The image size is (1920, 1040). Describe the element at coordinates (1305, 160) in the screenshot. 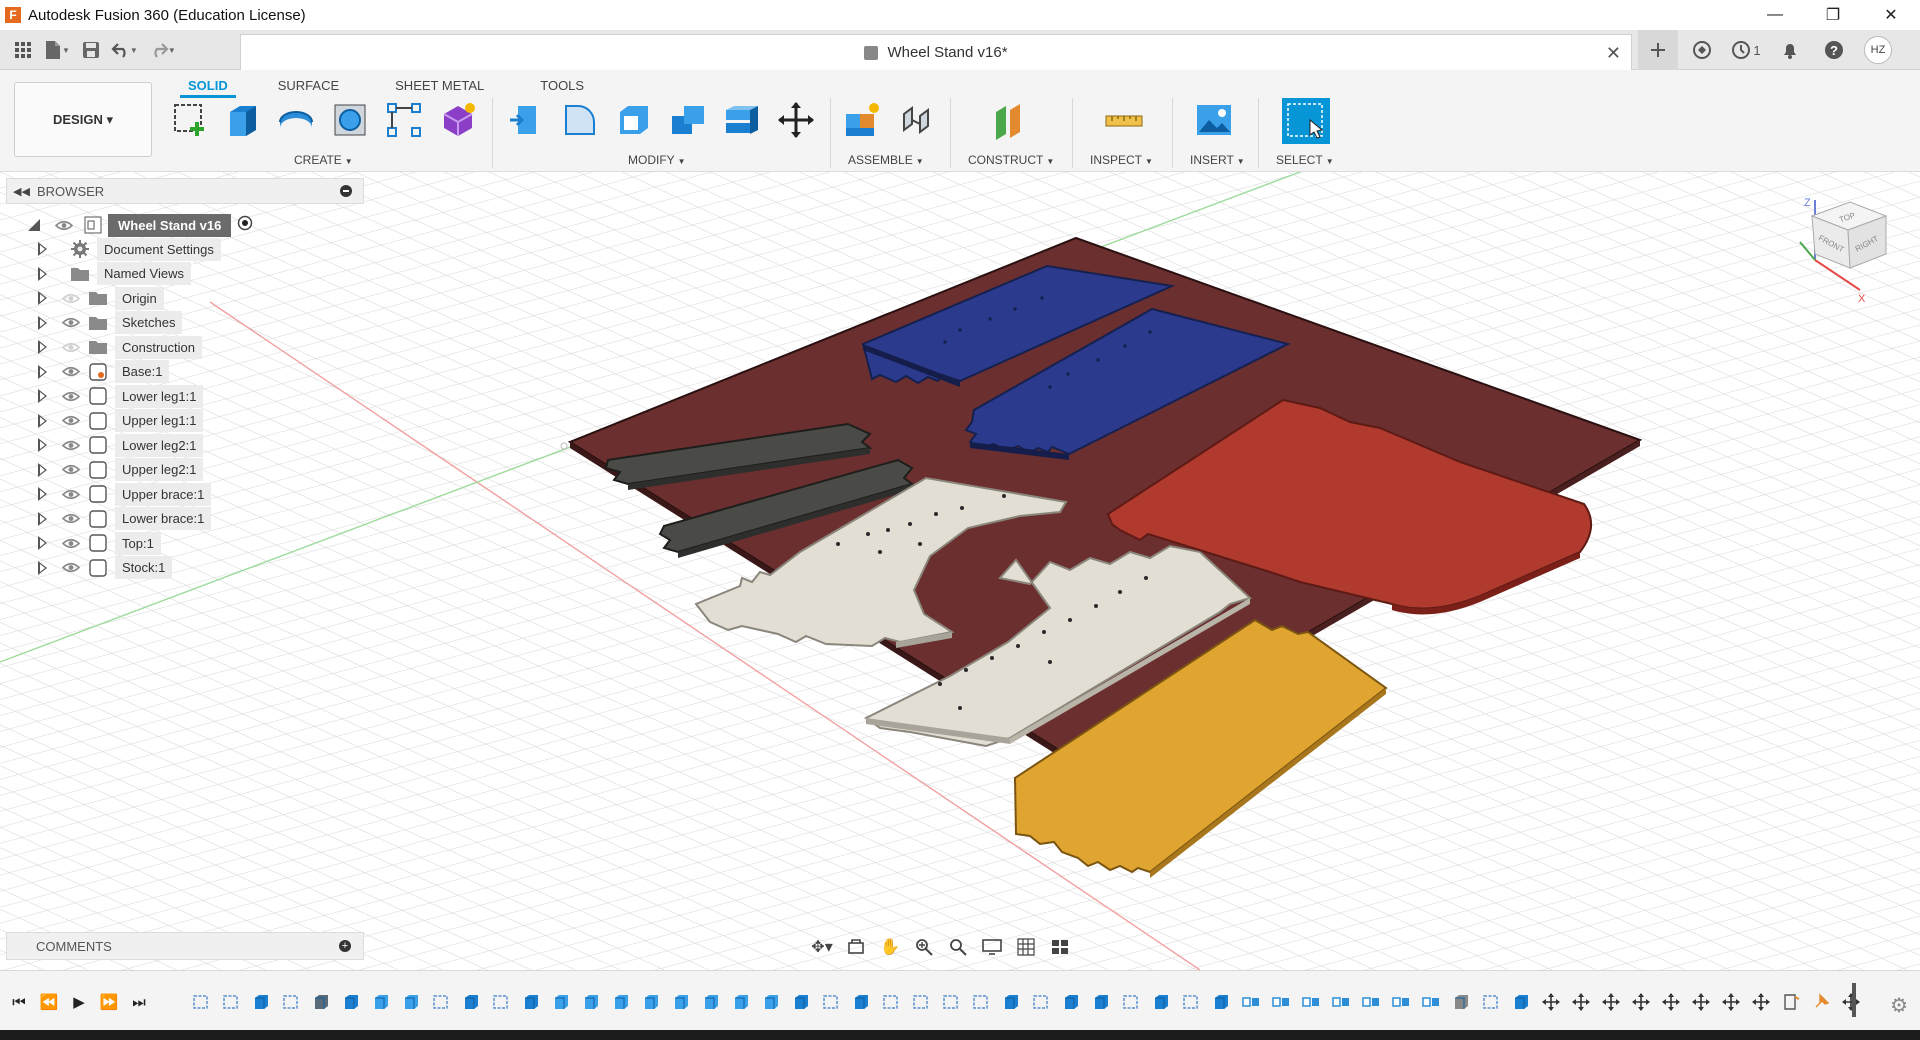

I see `select-menu: SELECT ▼` at that location.